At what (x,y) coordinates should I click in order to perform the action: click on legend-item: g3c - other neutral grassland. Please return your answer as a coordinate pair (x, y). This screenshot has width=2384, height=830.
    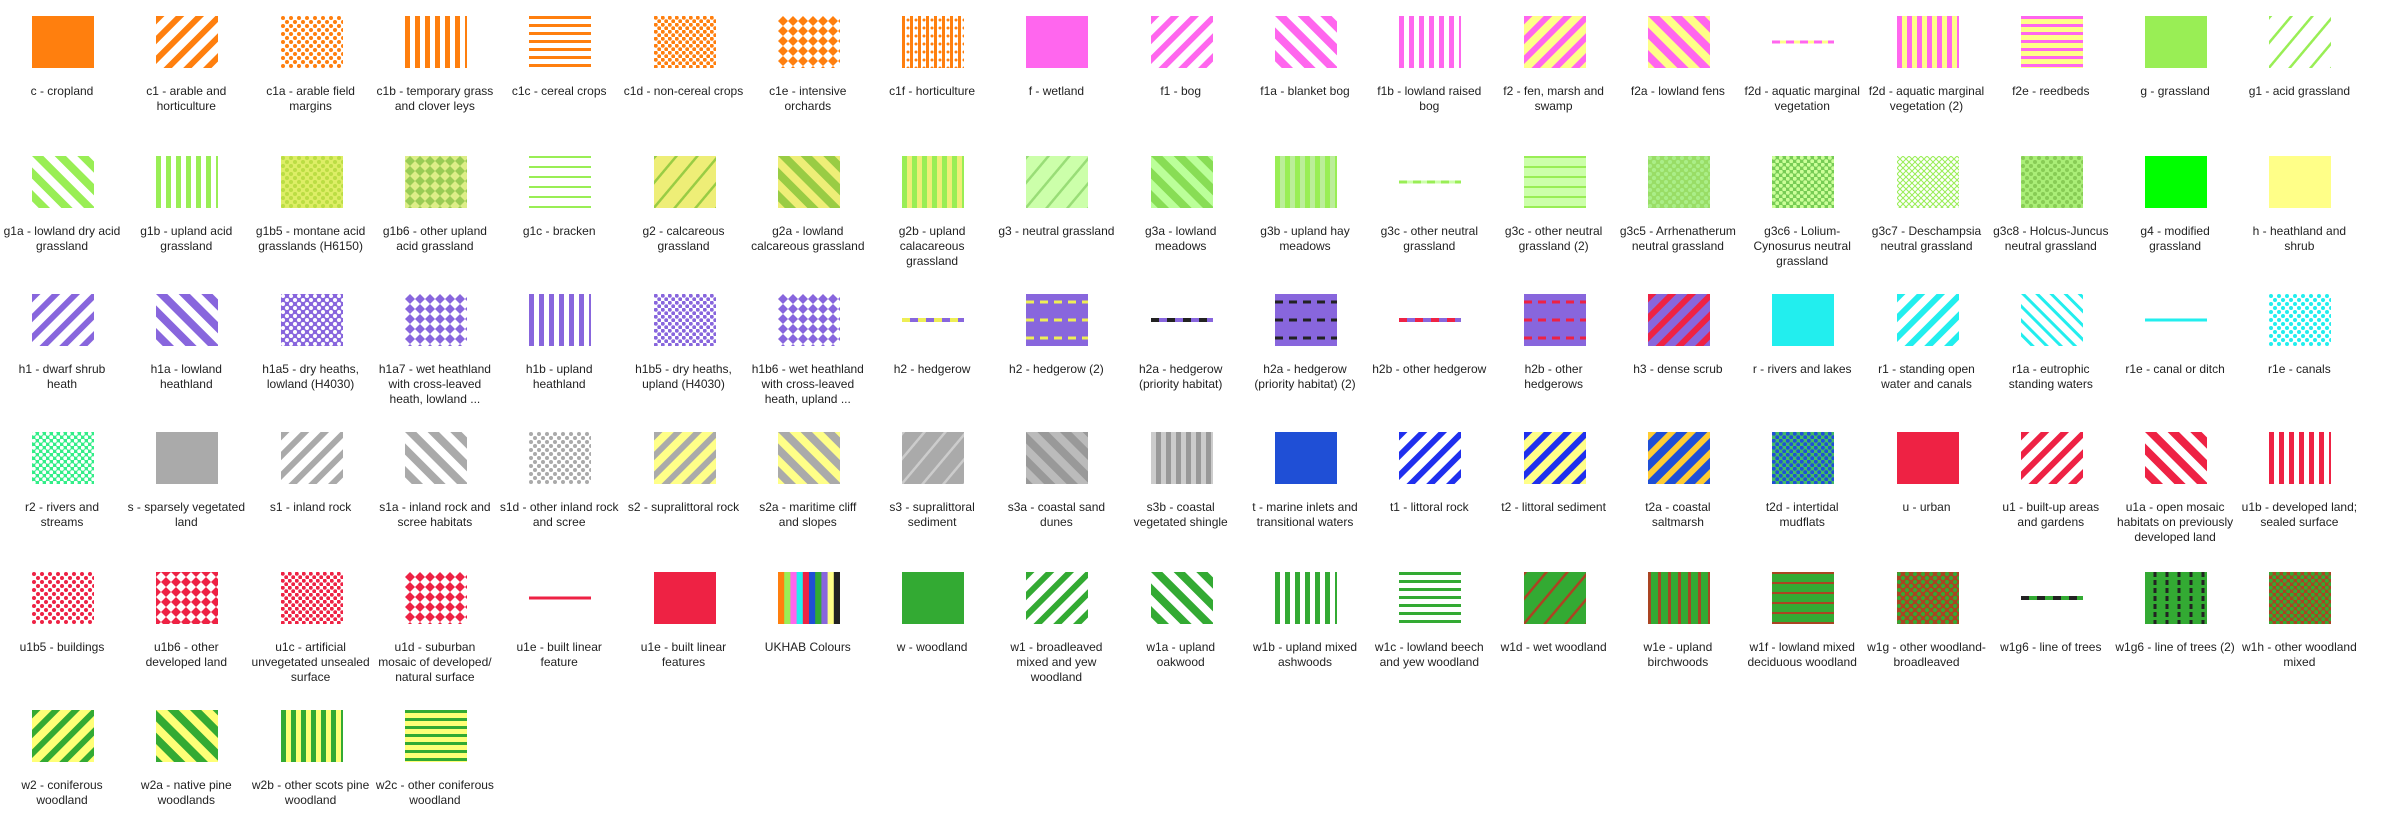
    Looking at the image, I should click on (1429, 205).